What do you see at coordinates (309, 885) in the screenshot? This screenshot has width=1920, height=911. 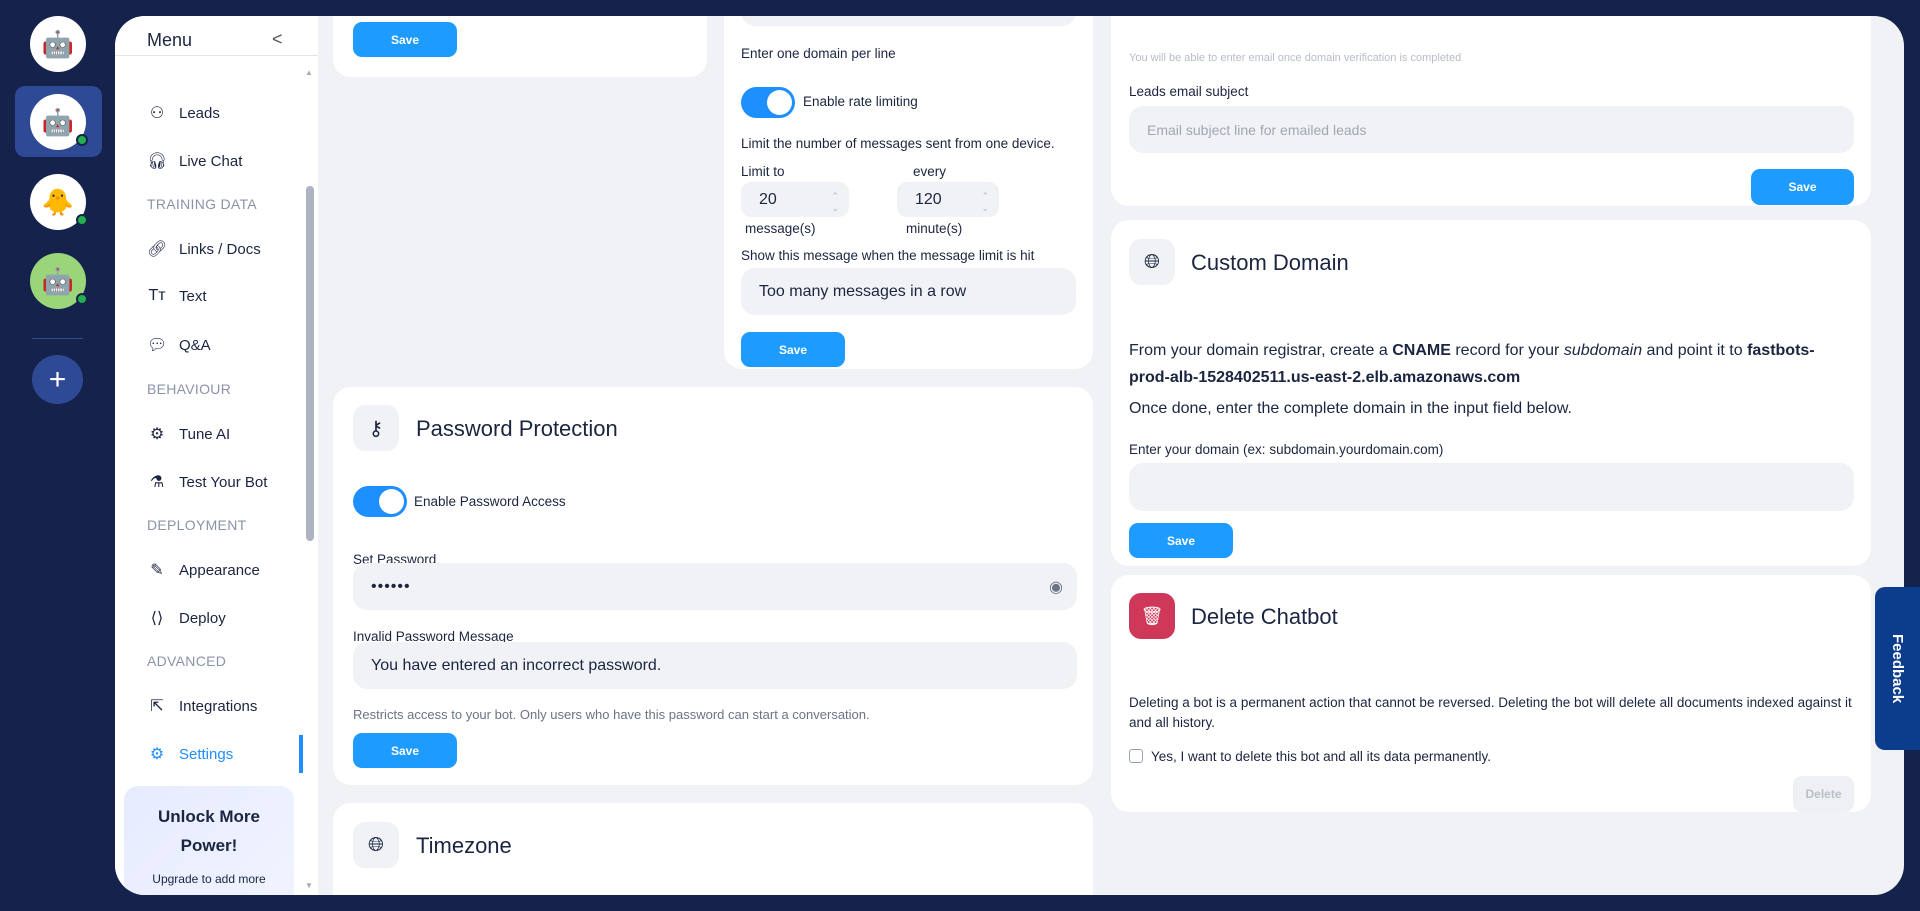 I see `scroll-down-arrow: ▼` at bounding box center [309, 885].